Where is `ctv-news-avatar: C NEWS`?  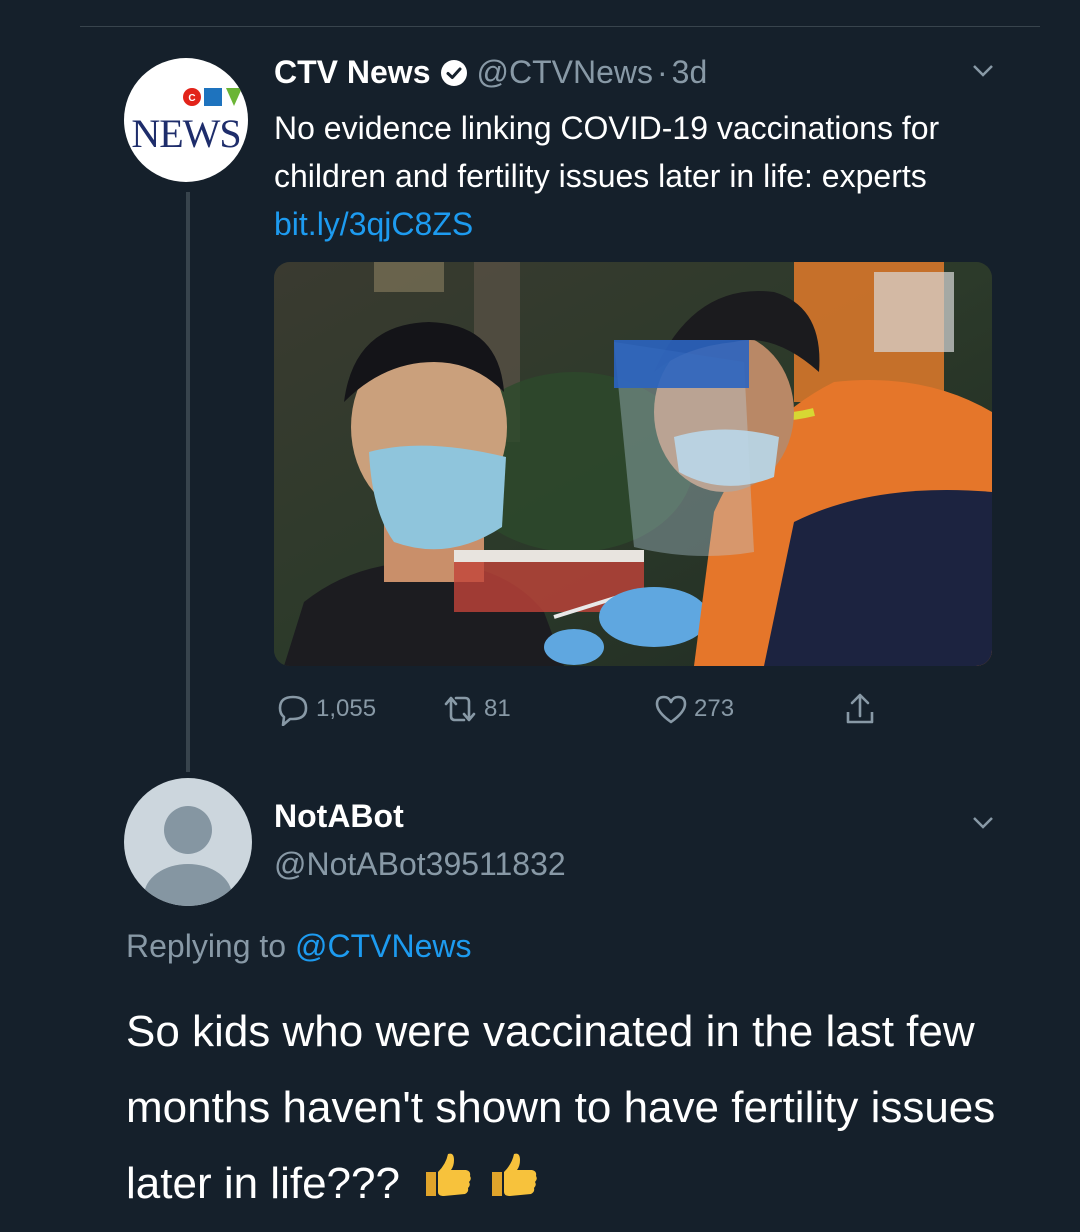 ctv-news-avatar: C NEWS is located at coordinates (186, 120).